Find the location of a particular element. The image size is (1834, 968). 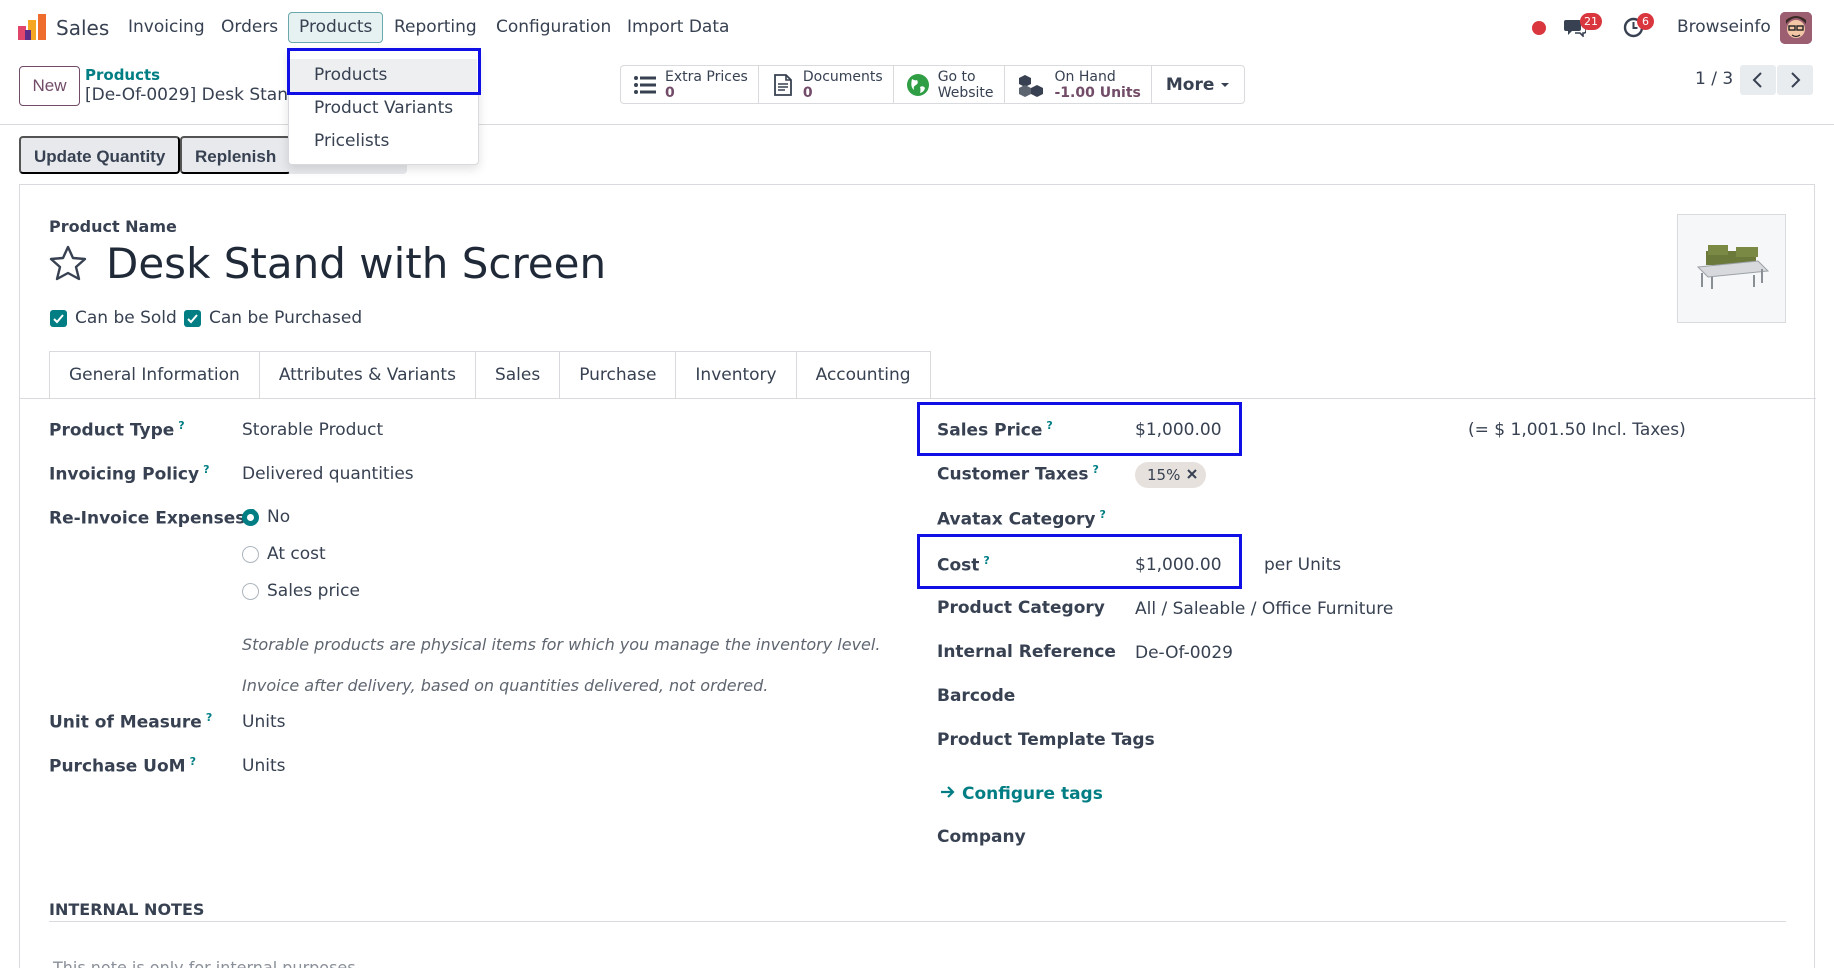

reinvoice-no-label: No is located at coordinates (278, 517).